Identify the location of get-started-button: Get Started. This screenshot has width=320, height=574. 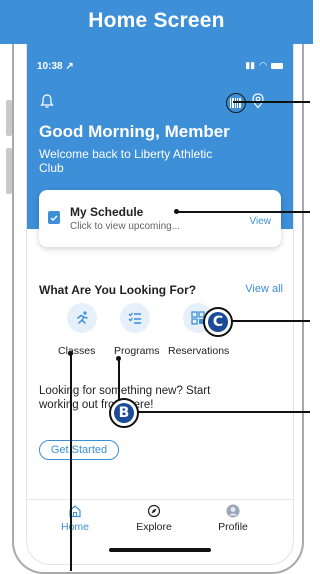
(79, 450).